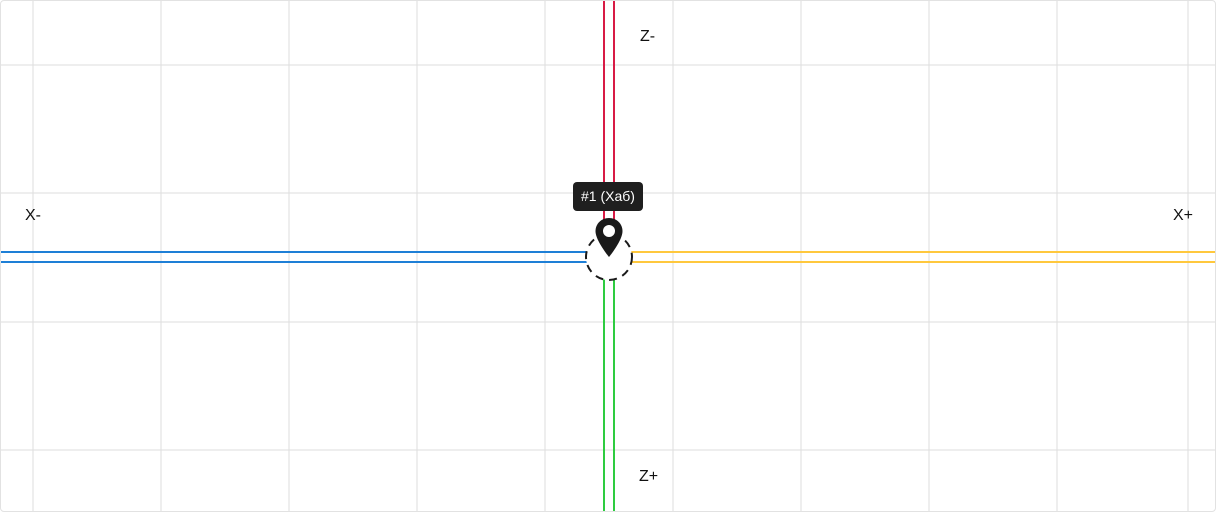 The width and height of the screenshot is (1216, 512). Describe the element at coordinates (609, 392) in the screenshot. I see `road-z-plus` at that location.